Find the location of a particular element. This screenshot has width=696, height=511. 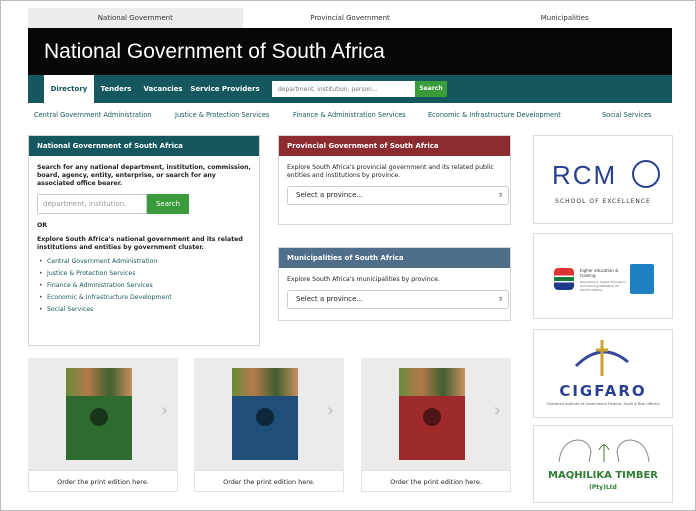

globe-icon is located at coordinates (646, 174).